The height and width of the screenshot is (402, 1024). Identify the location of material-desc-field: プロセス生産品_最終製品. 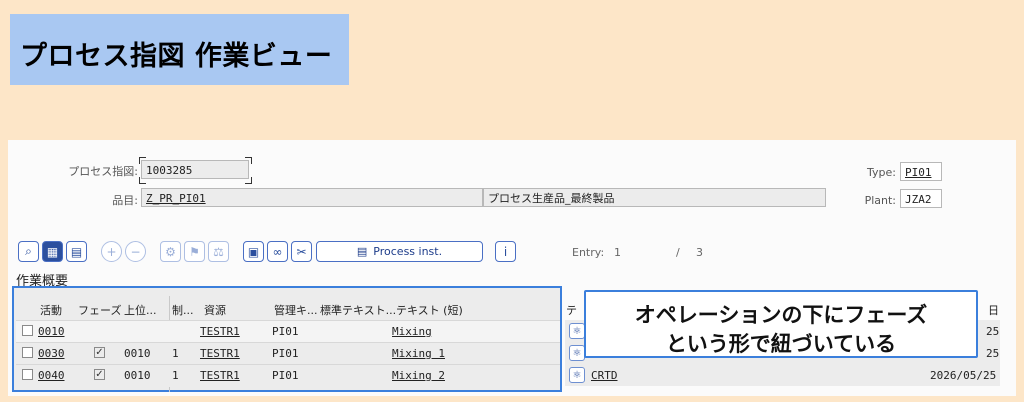
(654, 197).